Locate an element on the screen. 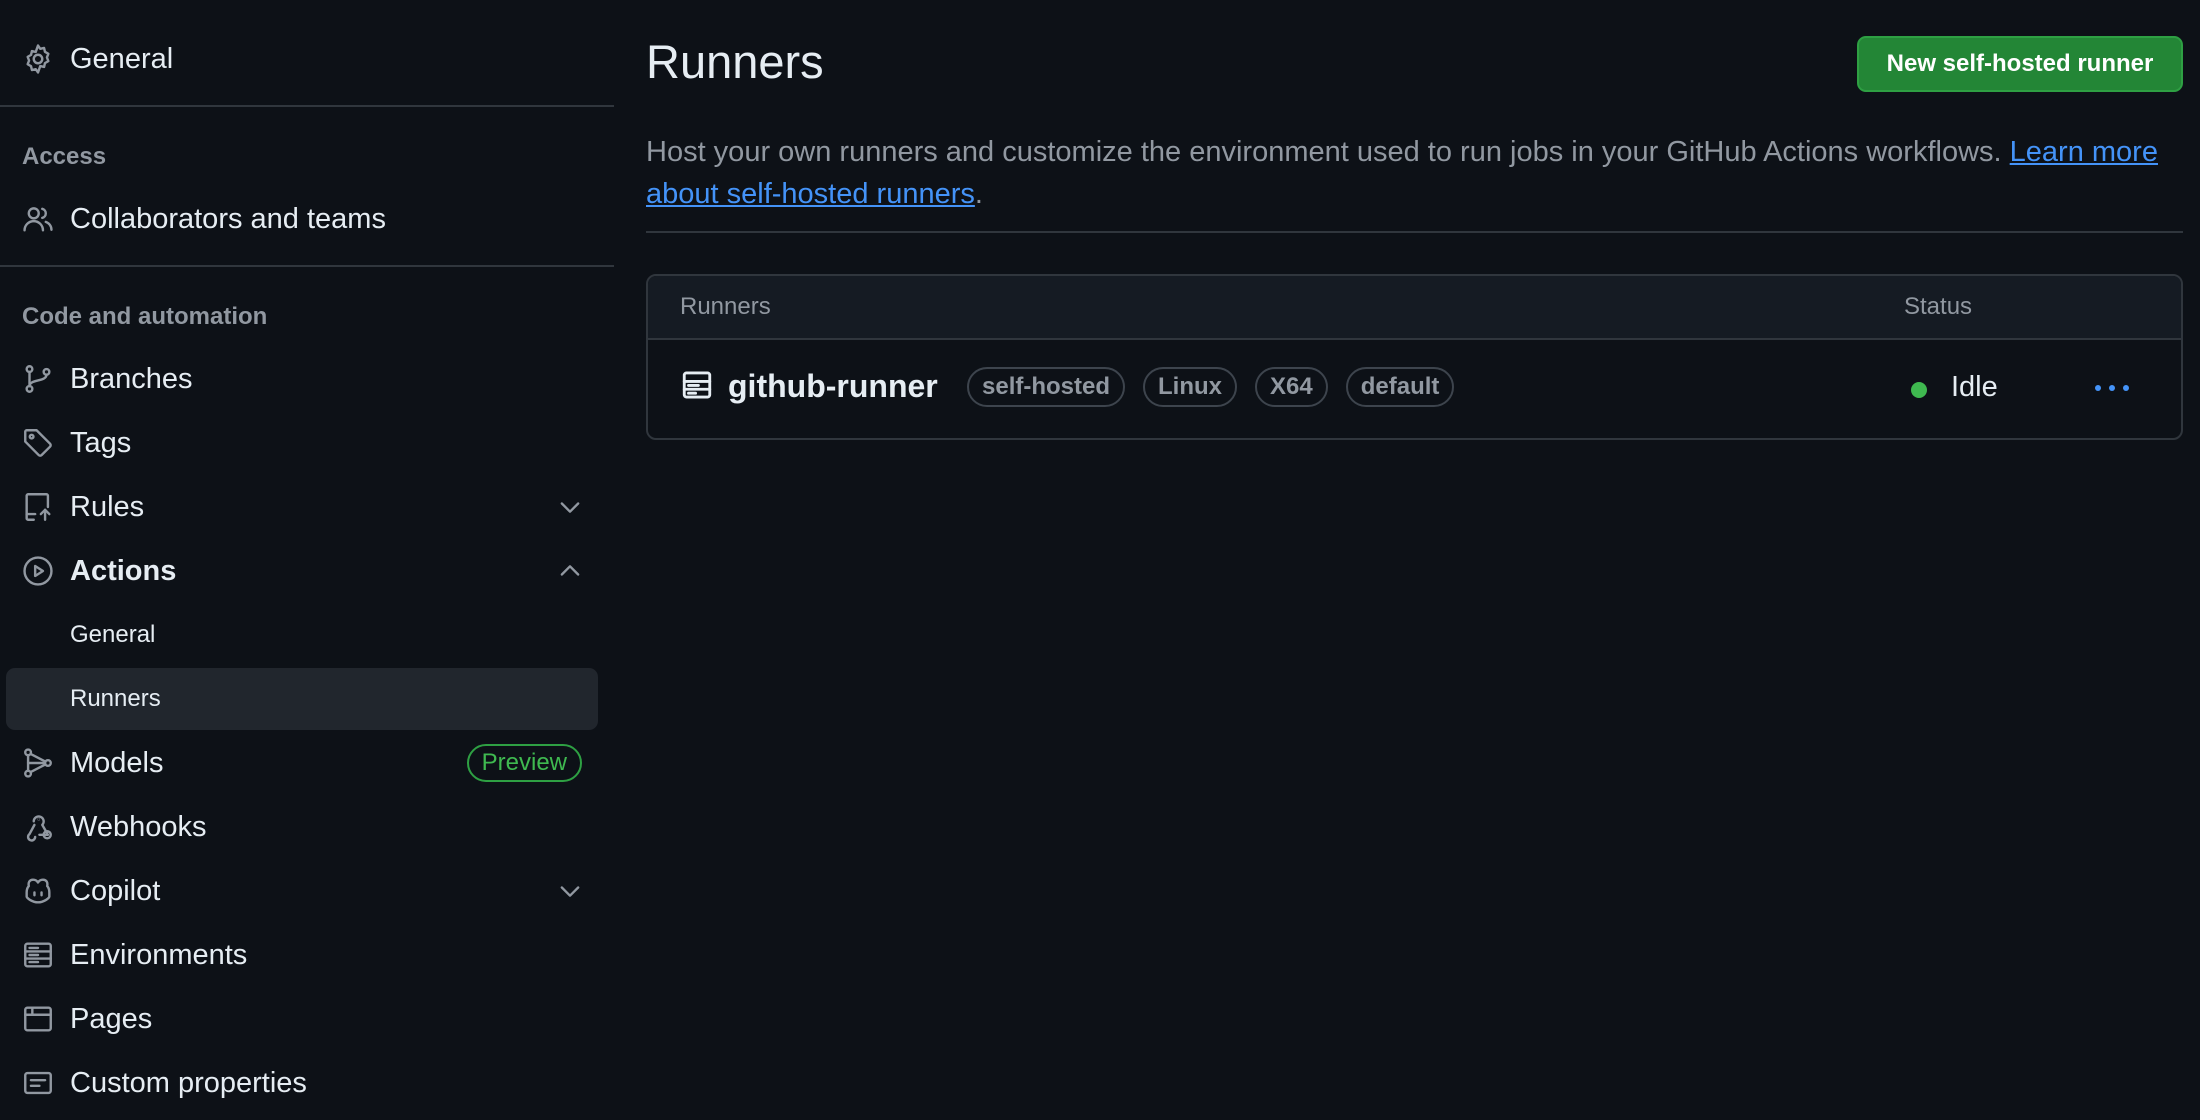 This screenshot has width=2200, height=1120. runner-label: X64 is located at coordinates (1291, 387).